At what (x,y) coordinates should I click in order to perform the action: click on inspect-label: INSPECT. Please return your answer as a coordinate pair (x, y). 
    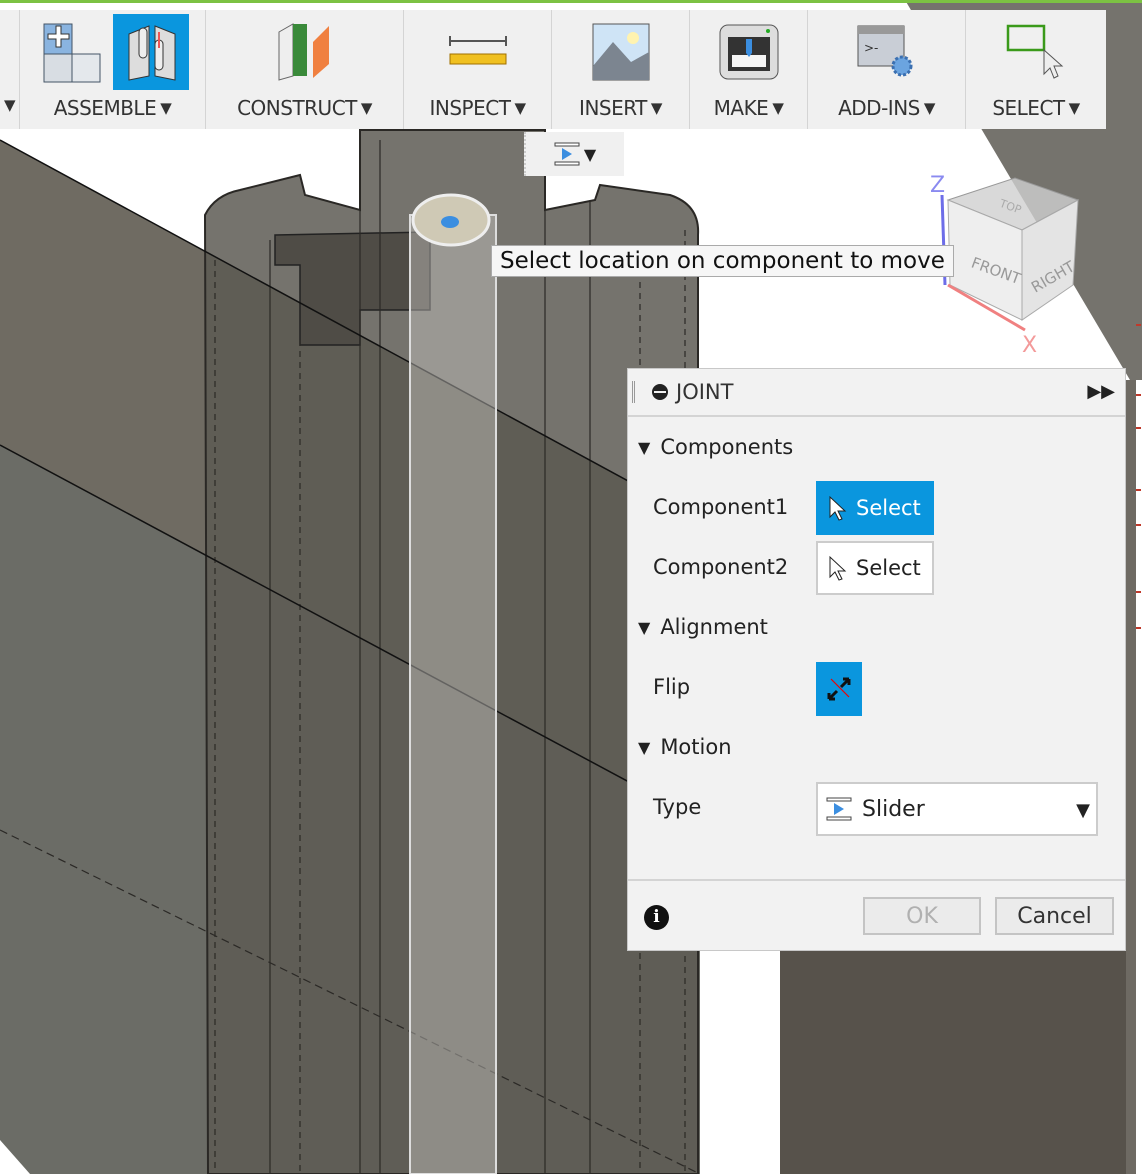
    Looking at the image, I should click on (470, 108).